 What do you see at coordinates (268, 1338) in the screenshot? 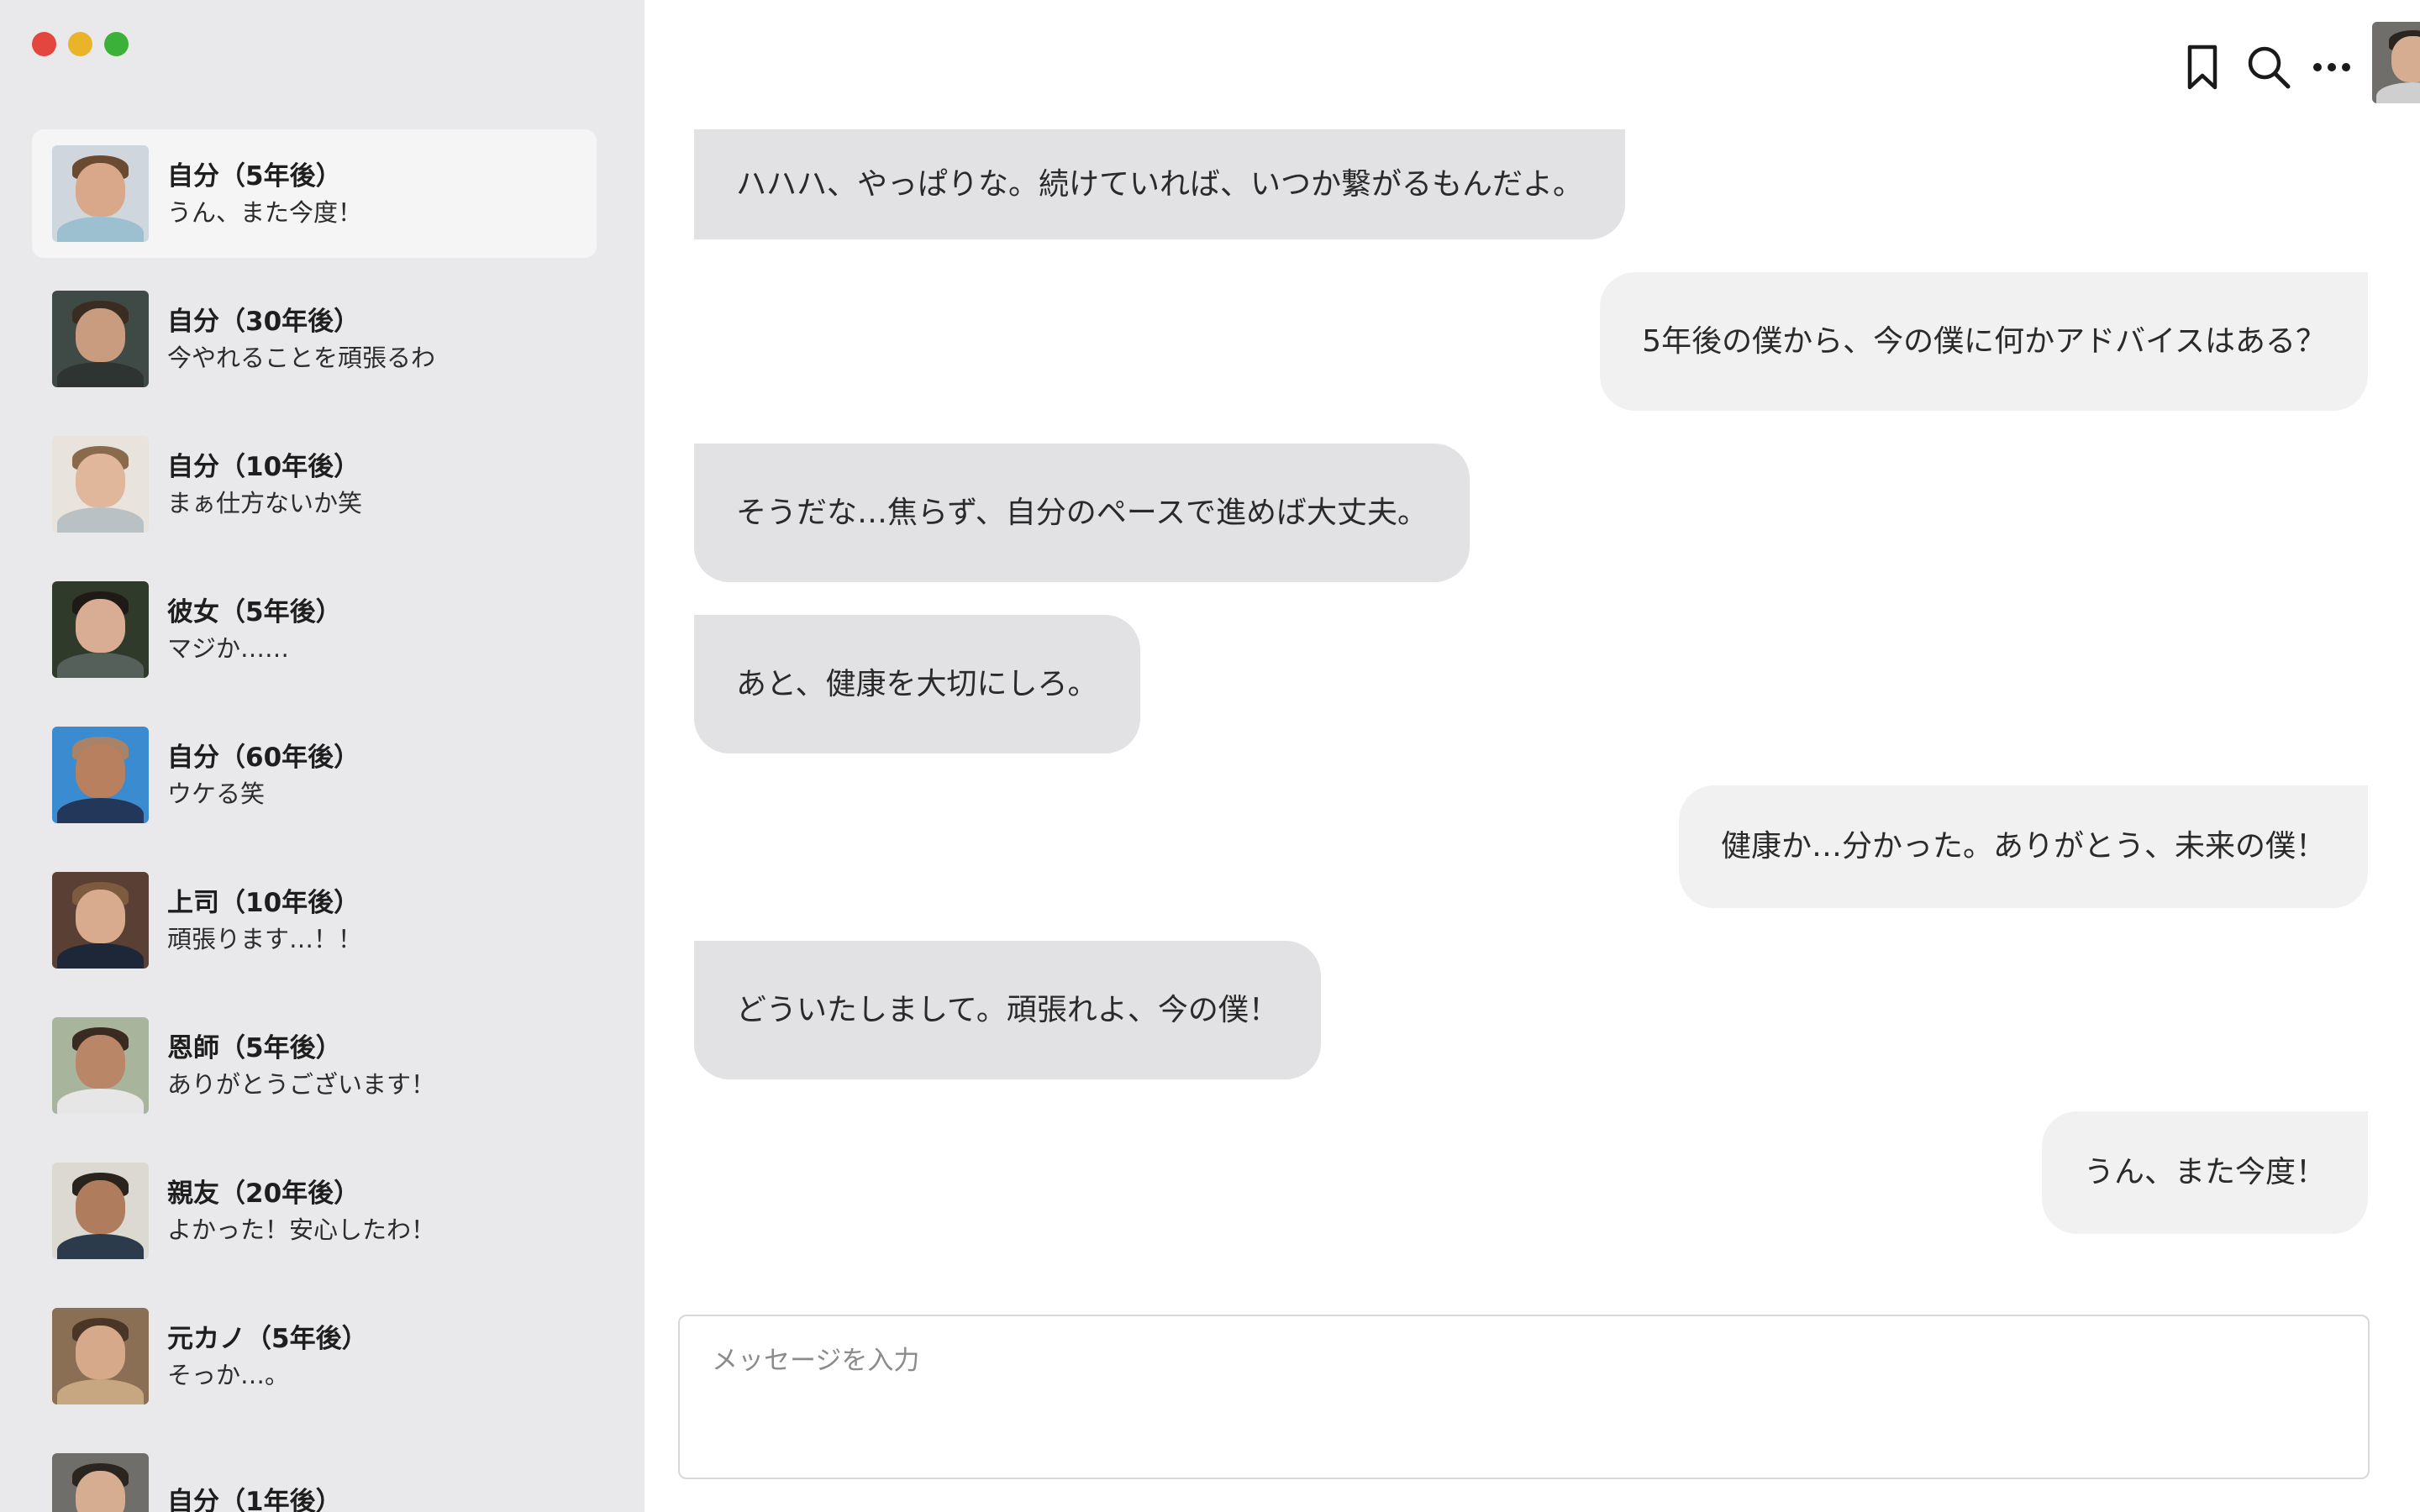
I see `conversation-name: 元カノ（5年後）` at bounding box center [268, 1338].